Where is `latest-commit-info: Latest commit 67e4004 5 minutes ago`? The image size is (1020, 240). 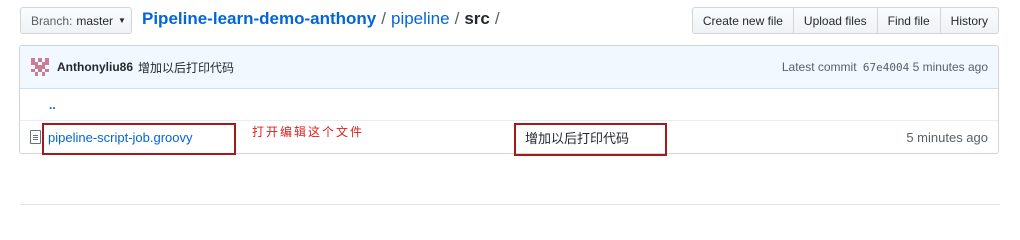 latest-commit-info: Latest commit 67e4004 5 minutes ago is located at coordinates (885, 67).